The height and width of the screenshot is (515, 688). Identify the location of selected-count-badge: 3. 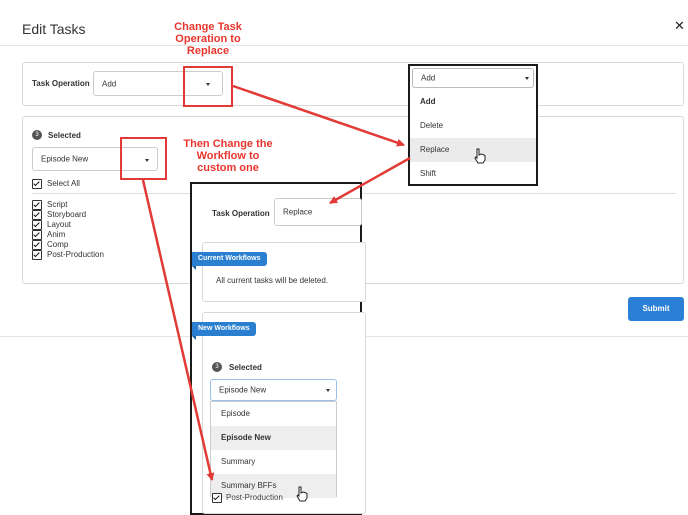
(37, 135).